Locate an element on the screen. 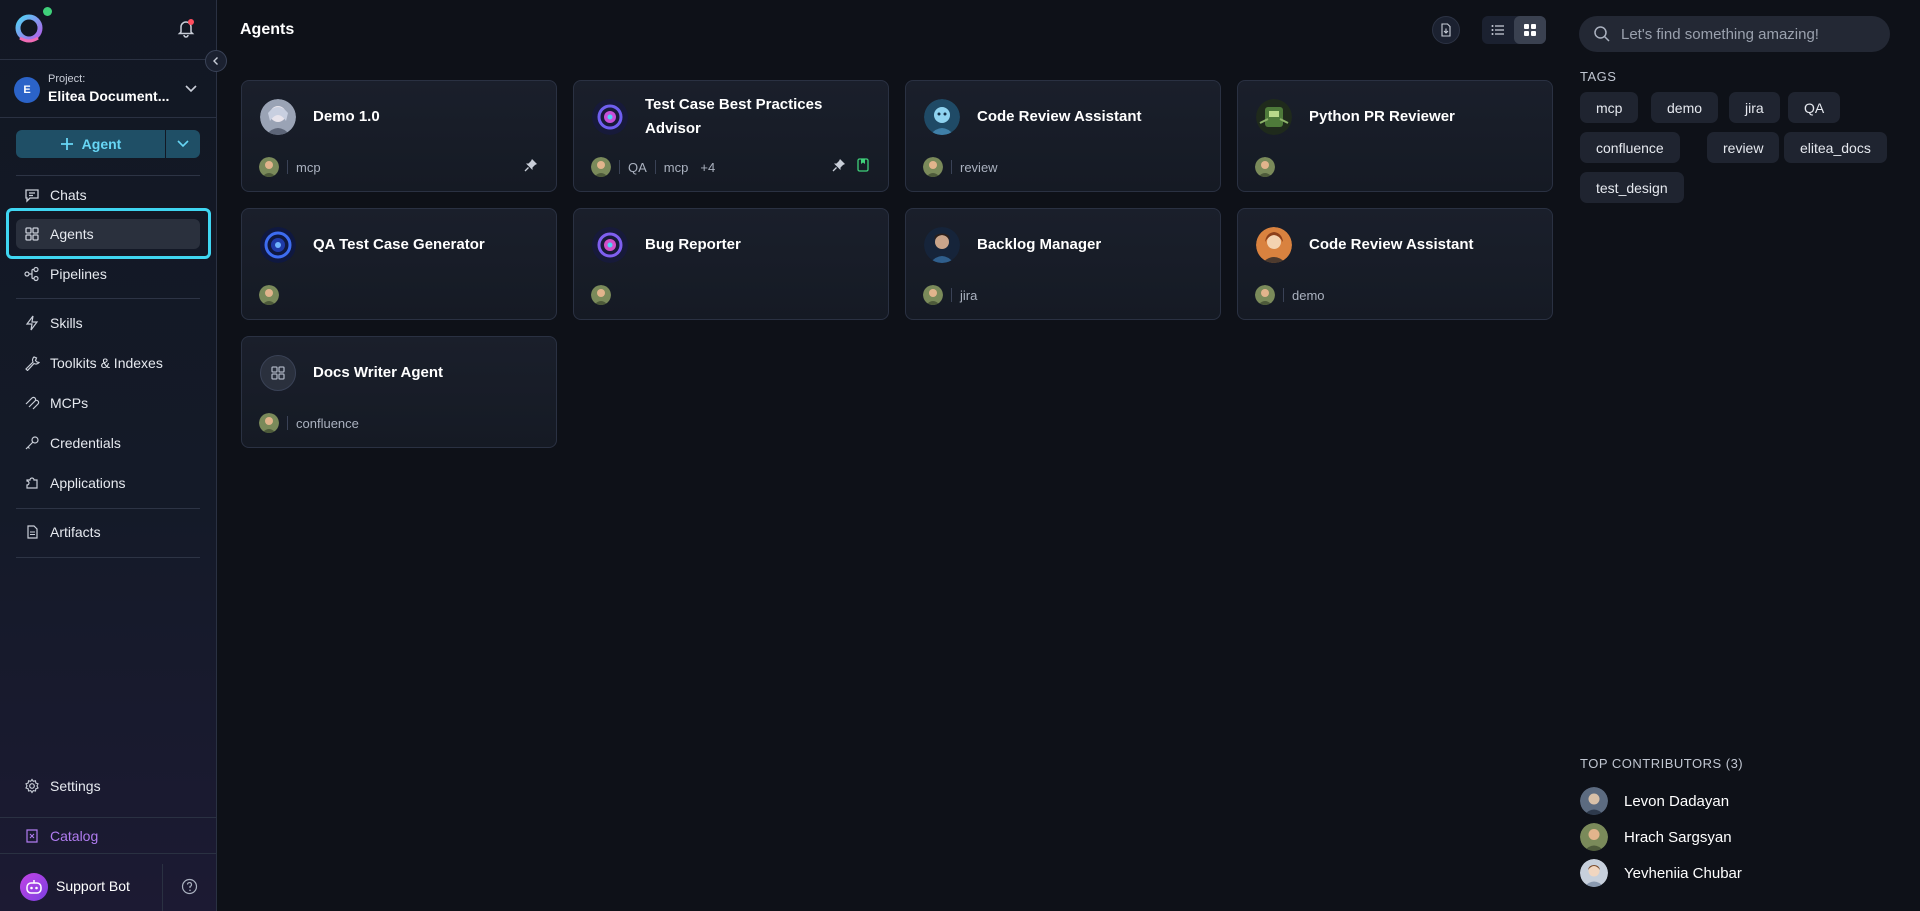 The width and height of the screenshot is (1920, 911). nav-item-catalog: Catalog is located at coordinates (108, 836).